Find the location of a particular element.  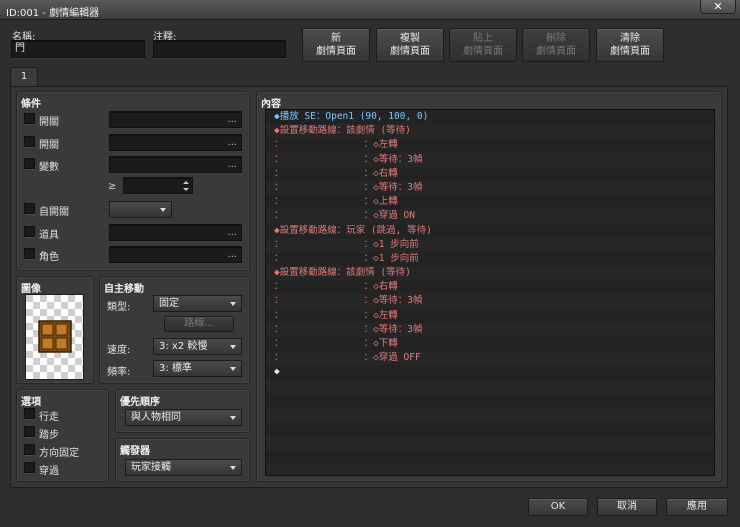

event-image-preview is located at coordinates (54, 337).